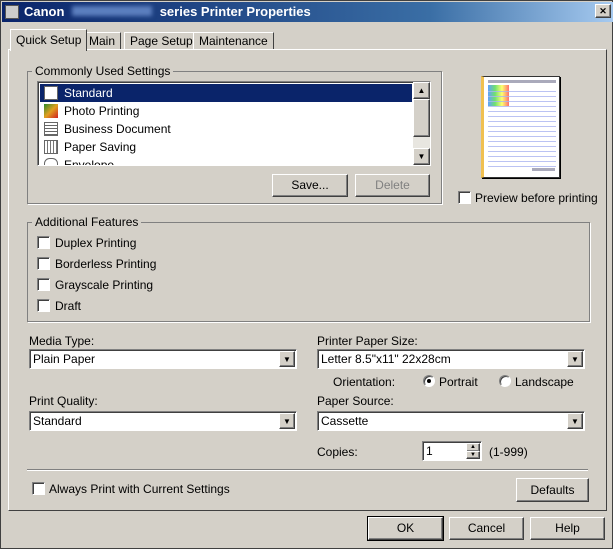 Image resolution: width=613 pixels, height=549 pixels. Describe the element at coordinates (62, 341) in the screenshot. I see `media-type-label: Media Type:` at that location.